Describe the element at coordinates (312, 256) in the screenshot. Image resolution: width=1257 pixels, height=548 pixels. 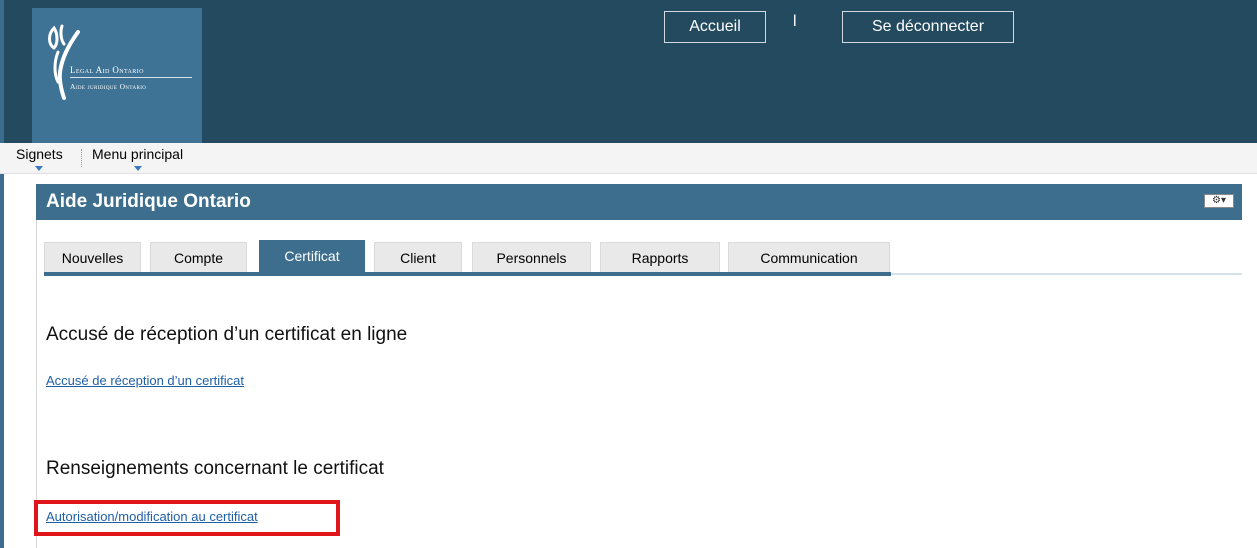
I see `tab-certificat: Certificat` at that location.